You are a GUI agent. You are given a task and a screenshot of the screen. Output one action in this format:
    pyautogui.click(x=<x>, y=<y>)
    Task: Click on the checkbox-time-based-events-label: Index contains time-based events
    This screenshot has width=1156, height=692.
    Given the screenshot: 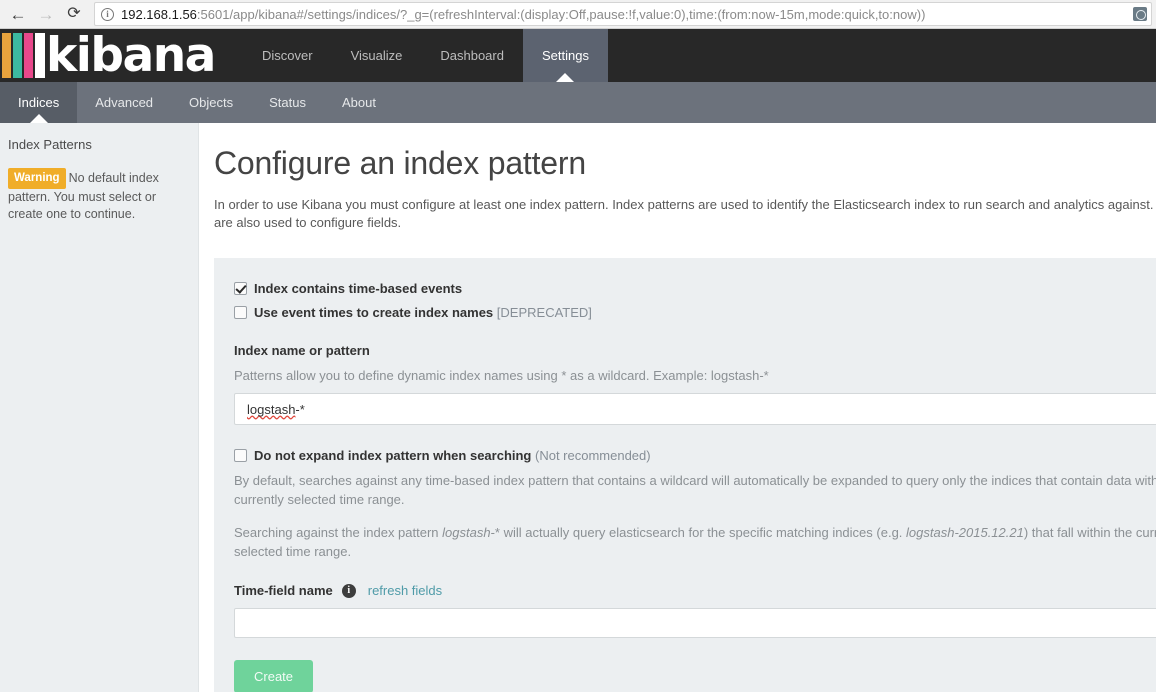 What is the action you would take?
    pyautogui.click(x=358, y=288)
    